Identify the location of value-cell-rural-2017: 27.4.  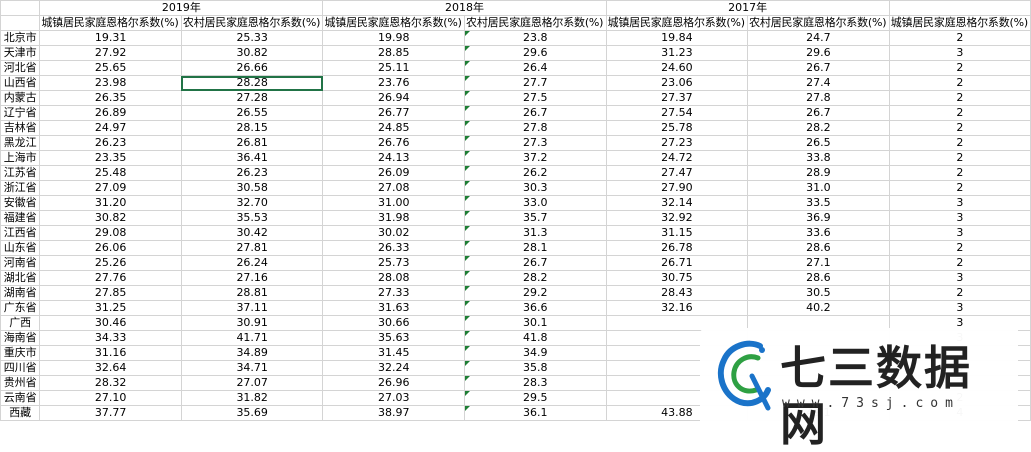
(818, 83).